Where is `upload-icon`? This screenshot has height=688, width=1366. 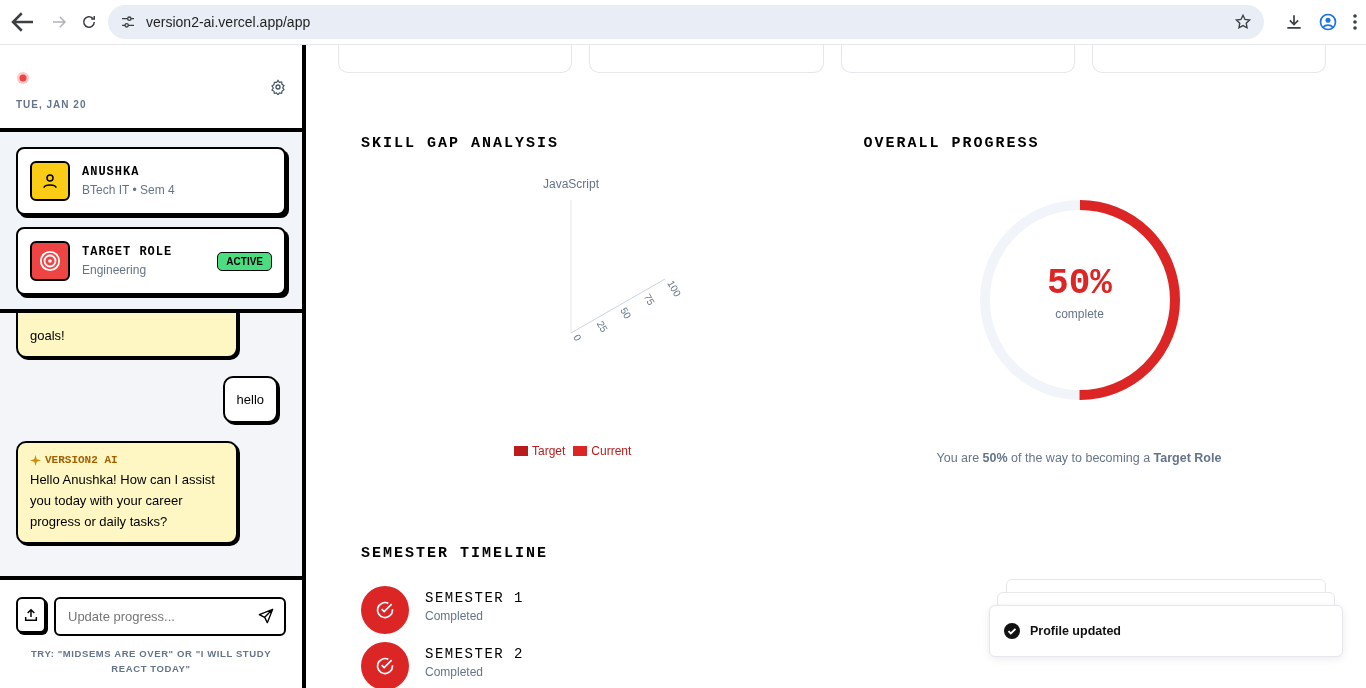
upload-icon is located at coordinates (31, 615).